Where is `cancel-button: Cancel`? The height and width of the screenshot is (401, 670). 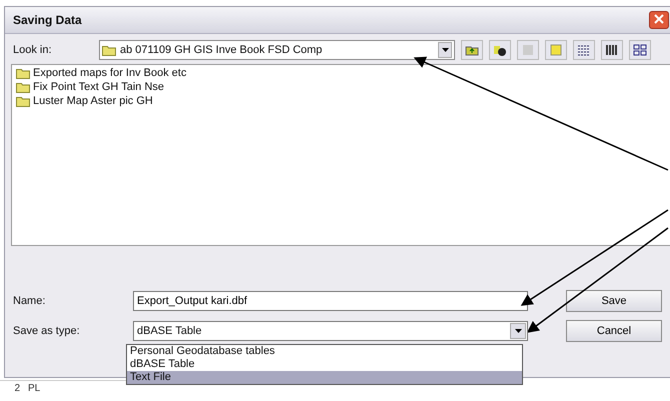
cancel-button: Cancel is located at coordinates (614, 331).